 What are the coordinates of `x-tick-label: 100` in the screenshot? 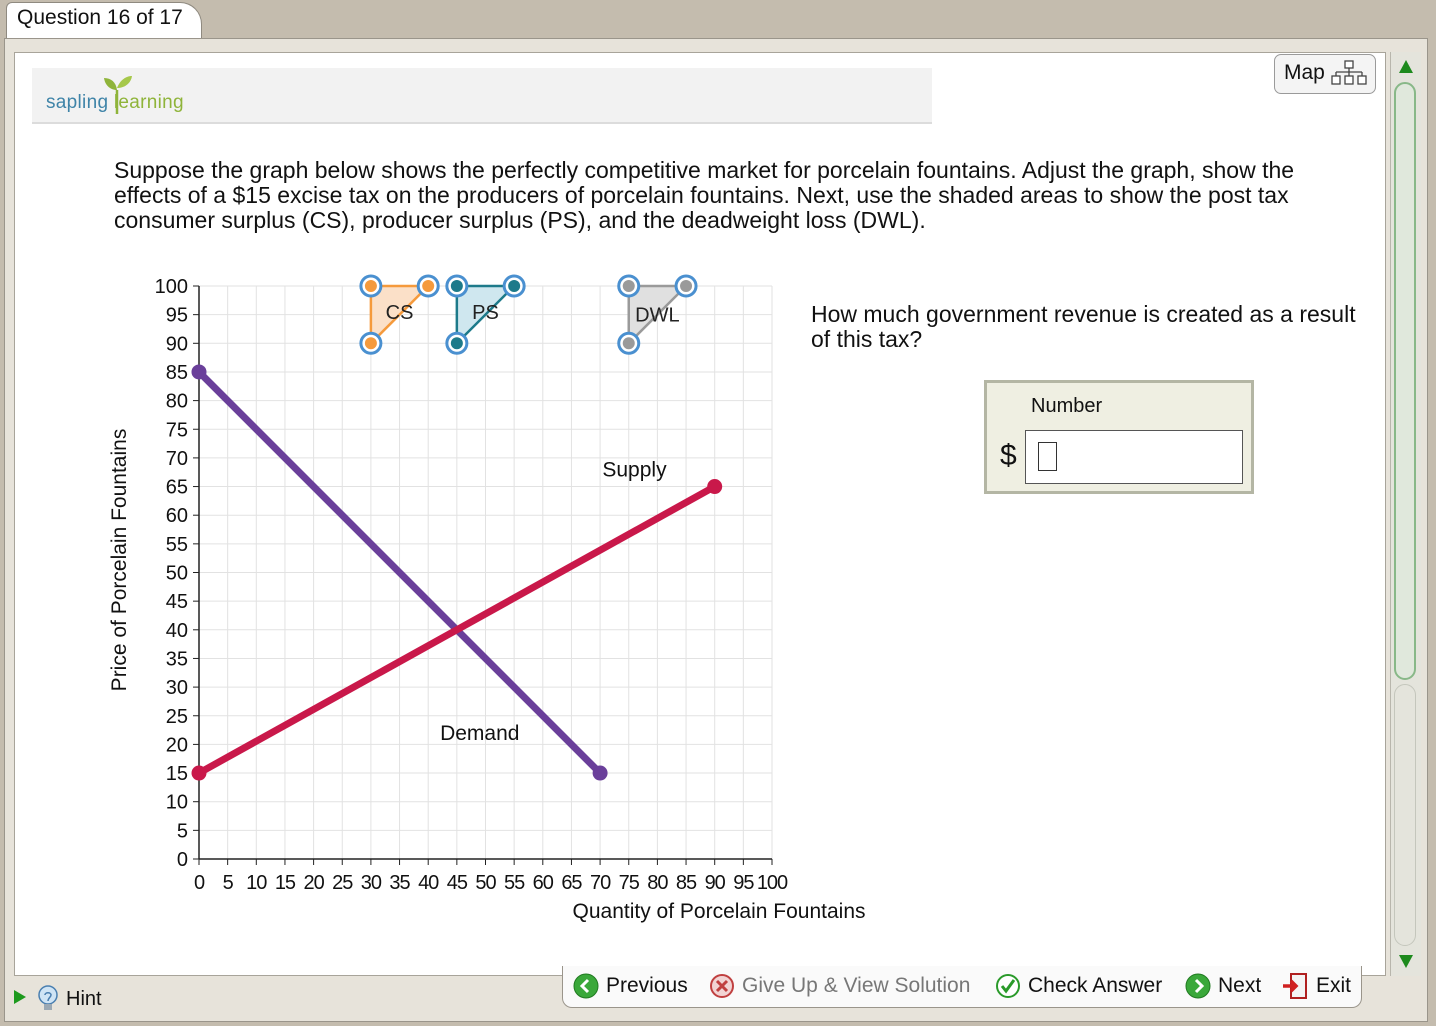 It's located at (772, 883).